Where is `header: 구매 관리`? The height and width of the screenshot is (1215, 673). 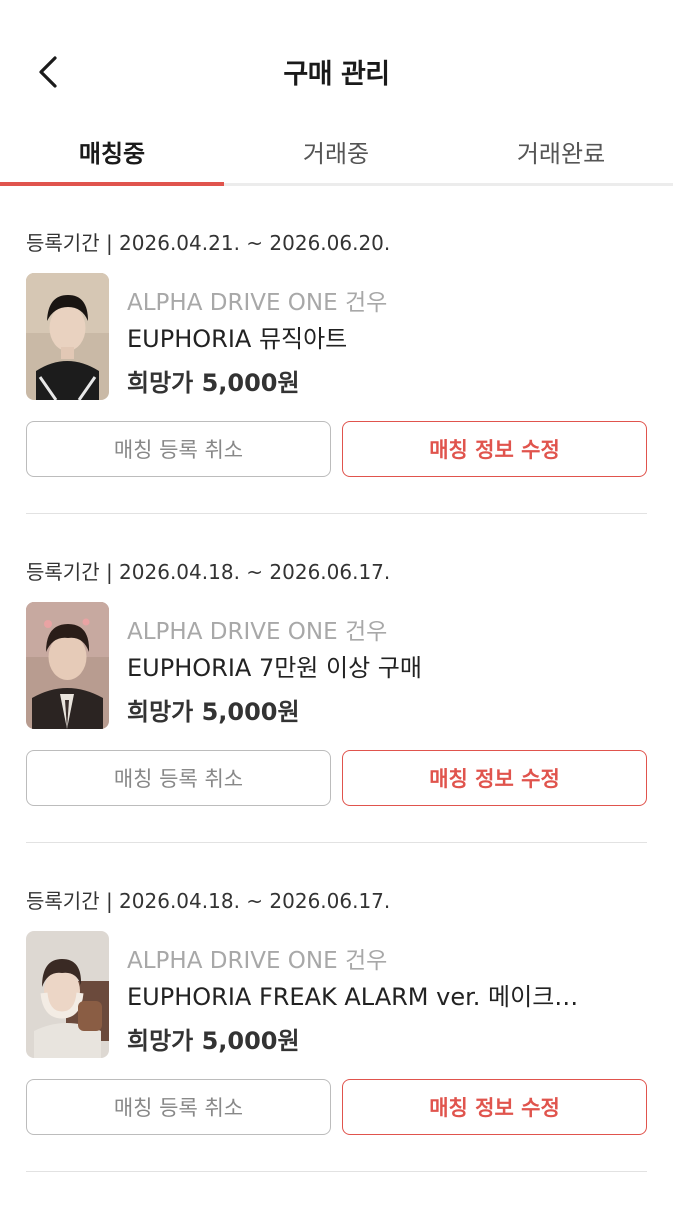 header: 구매 관리 is located at coordinates (336, 60).